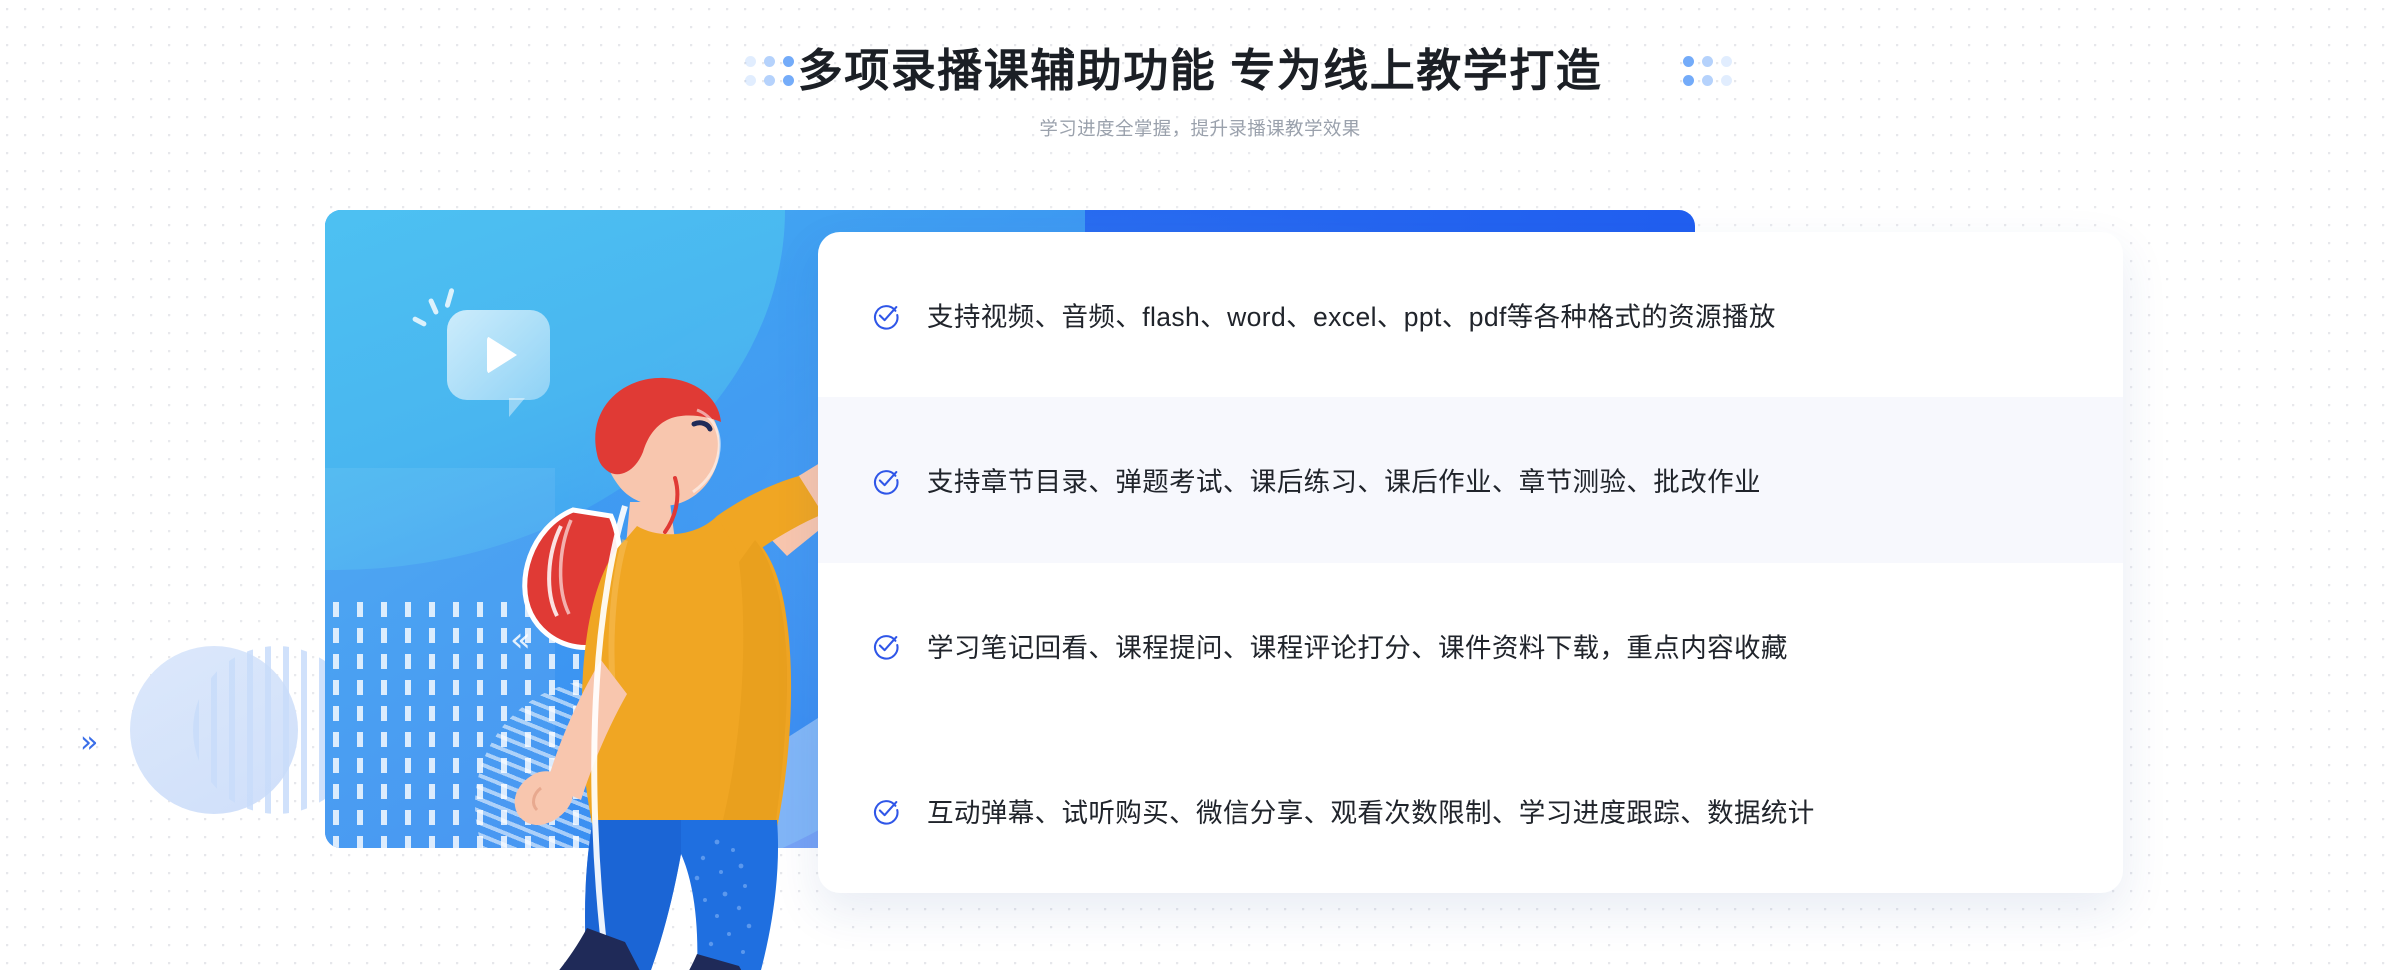 This screenshot has height=974, width=2400. What do you see at coordinates (89, 742) in the screenshot?
I see `double-chevron-right-icon: »` at bounding box center [89, 742].